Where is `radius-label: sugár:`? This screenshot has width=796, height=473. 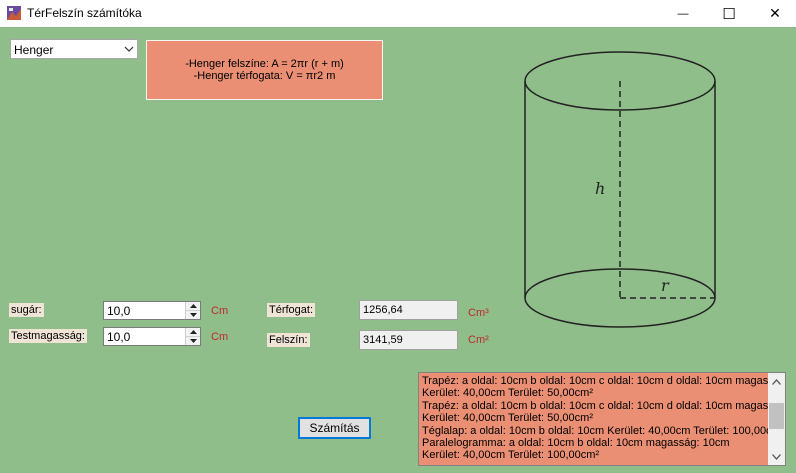
radius-label: sugár: is located at coordinates (26, 310).